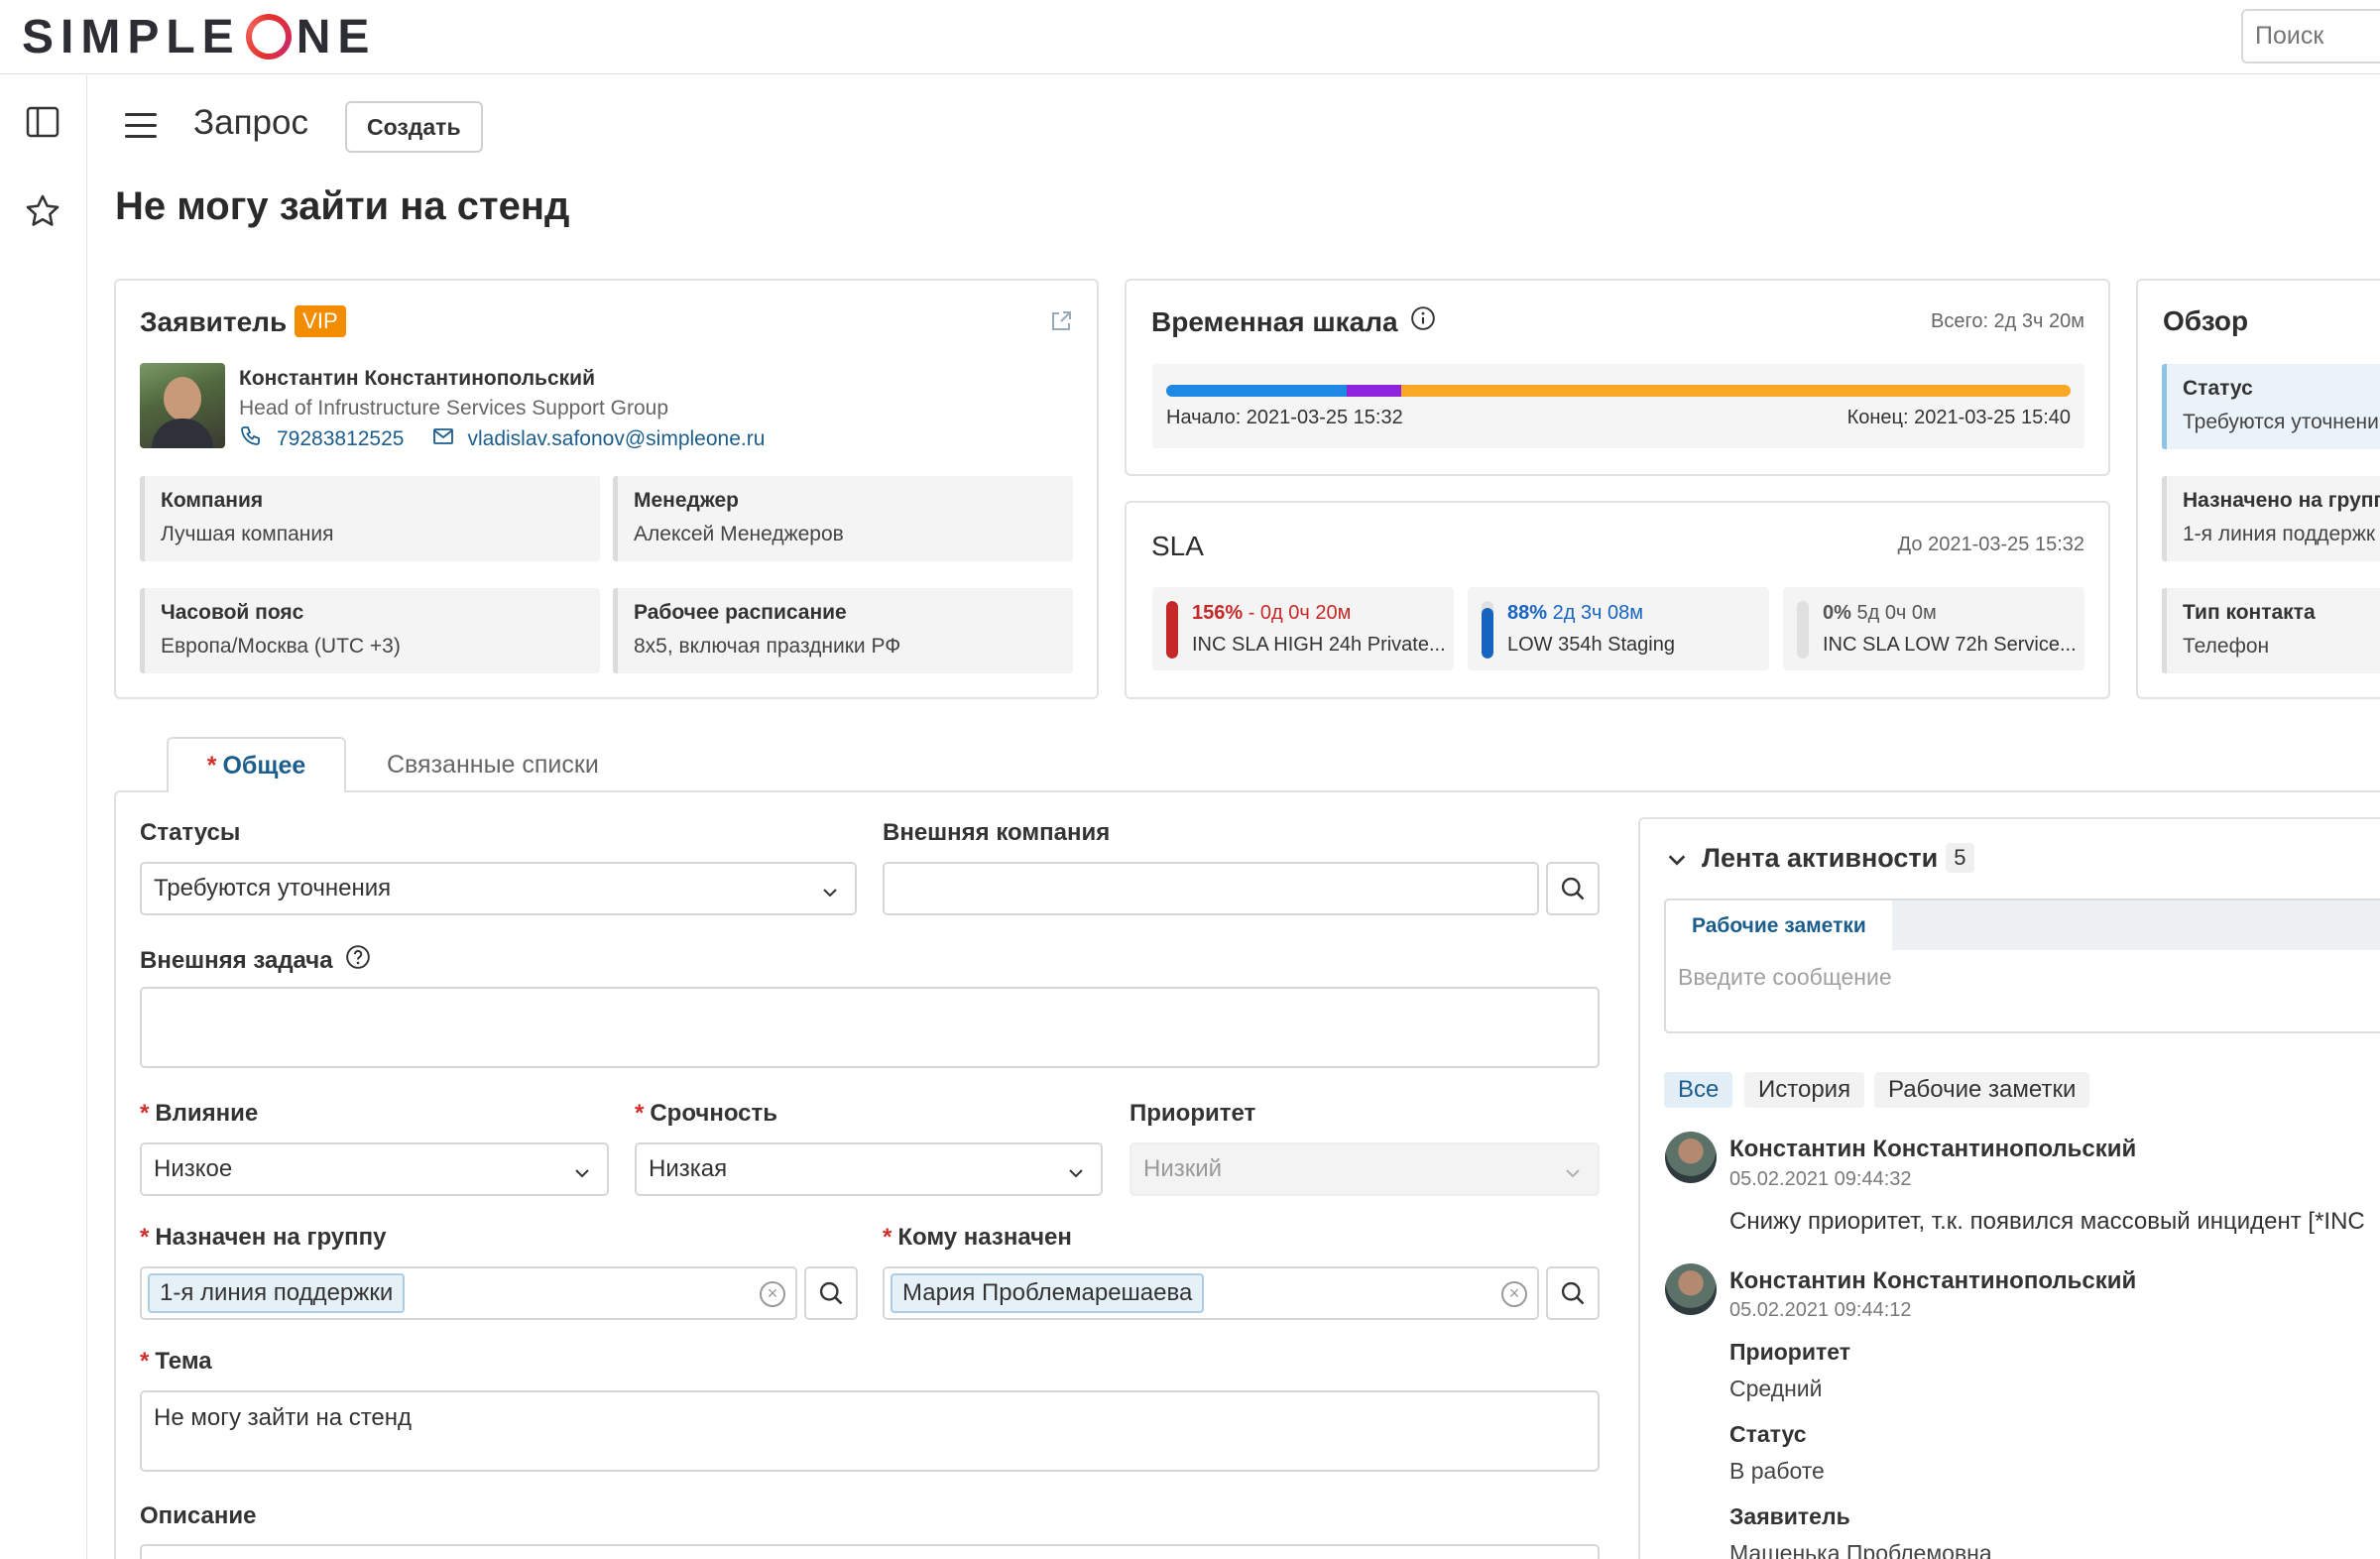  I want to click on field-value: Алексей Менеджеров, so click(739, 534).